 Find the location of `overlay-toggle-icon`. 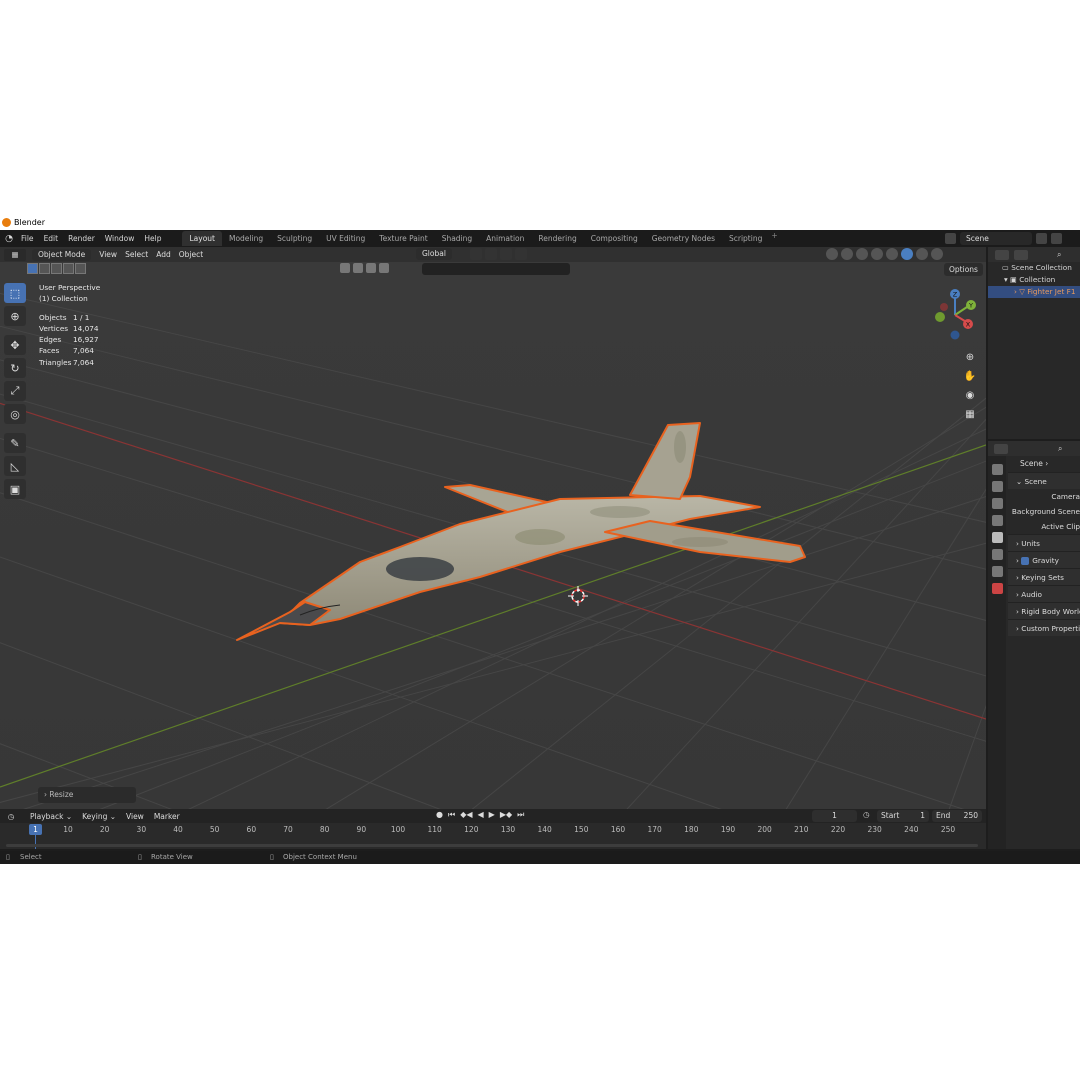

overlay-toggle-icon is located at coordinates (862, 254).